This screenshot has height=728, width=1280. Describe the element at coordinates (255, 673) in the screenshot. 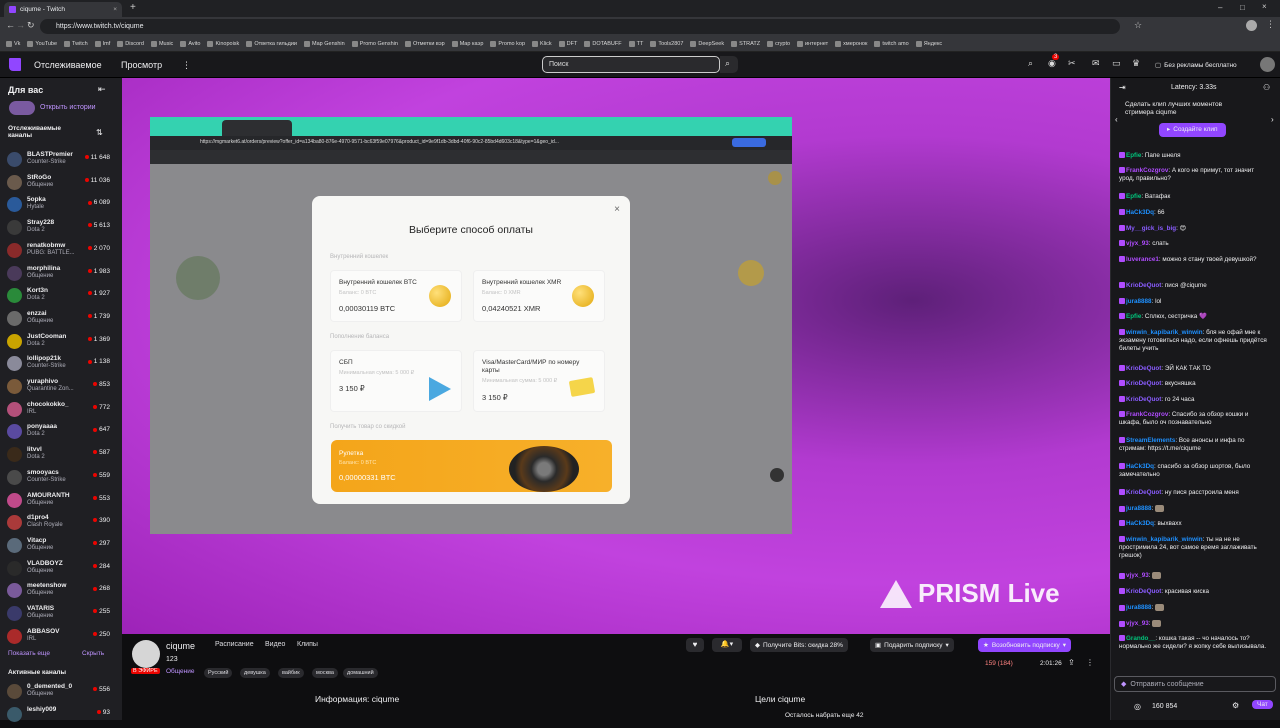

I see `tag-1: девушка` at that location.